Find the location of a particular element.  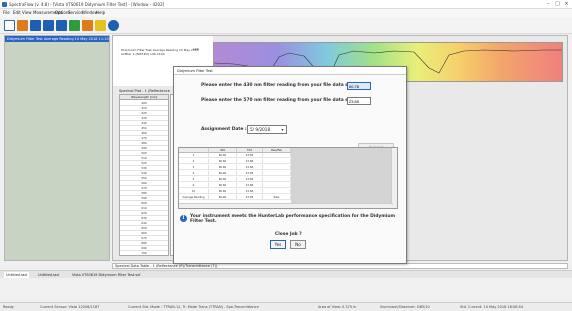

no-button: No is located at coordinates (298, 244).